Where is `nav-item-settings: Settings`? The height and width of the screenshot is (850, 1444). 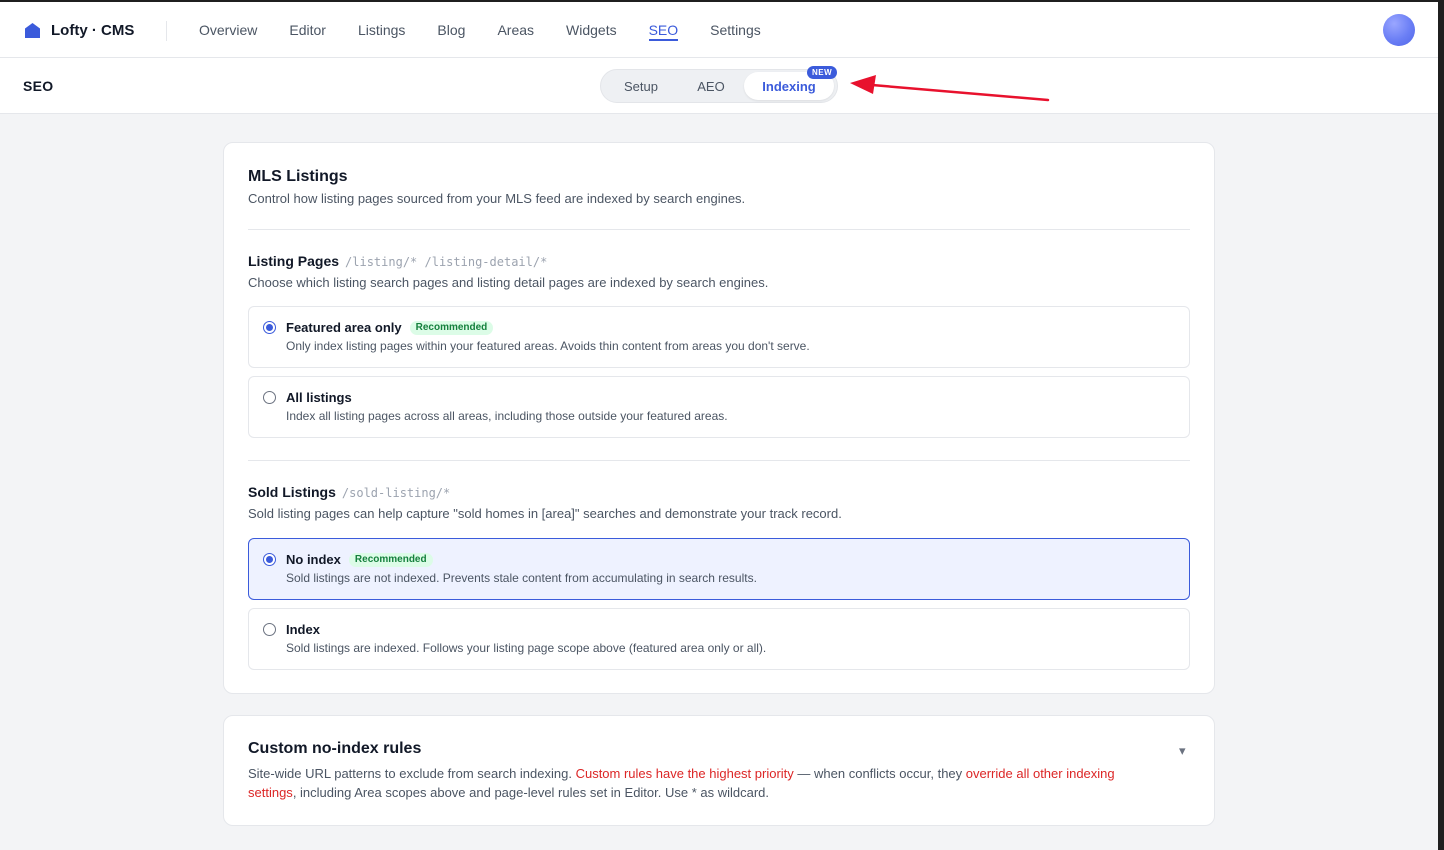 nav-item-settings: Settings is located at coordinates (735, 30).